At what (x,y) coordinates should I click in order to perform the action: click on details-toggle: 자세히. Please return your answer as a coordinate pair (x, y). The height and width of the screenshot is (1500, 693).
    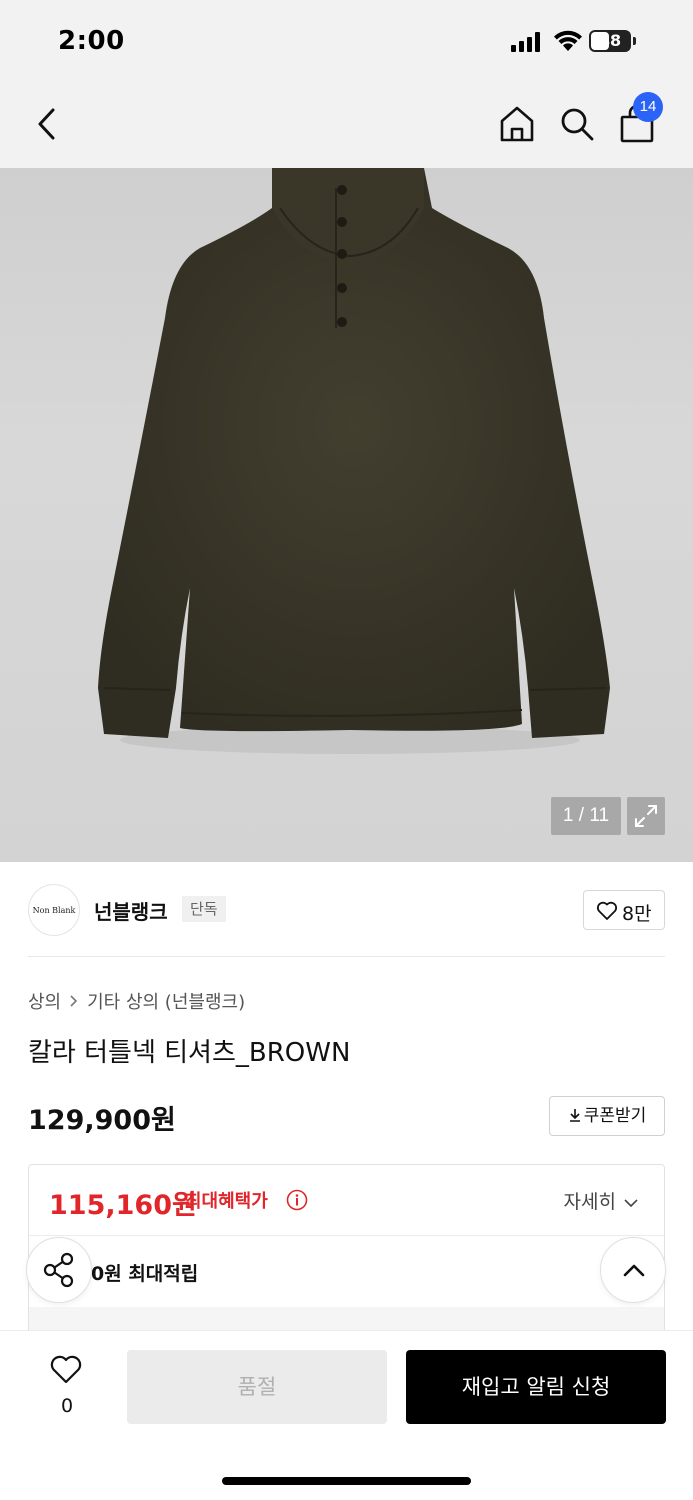
    Looking at the image, I should click on (602, 1200).